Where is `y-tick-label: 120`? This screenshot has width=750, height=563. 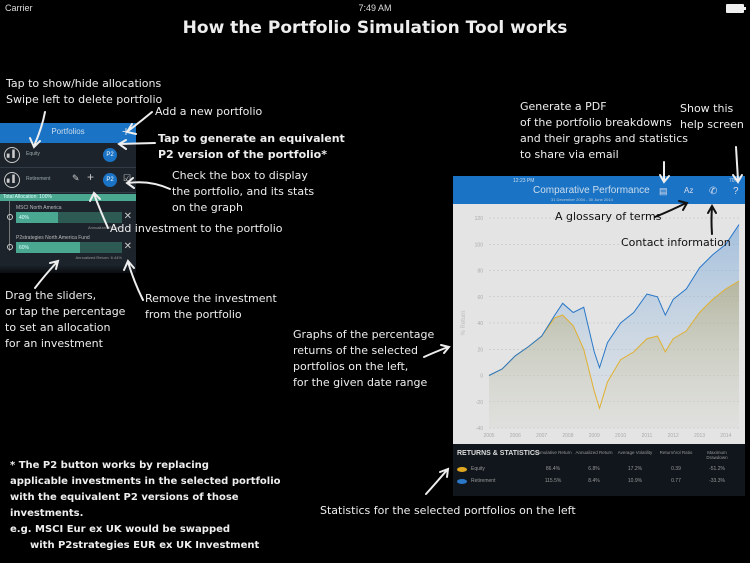 y-tick-label: 120 is located at coordinates (479, 219).